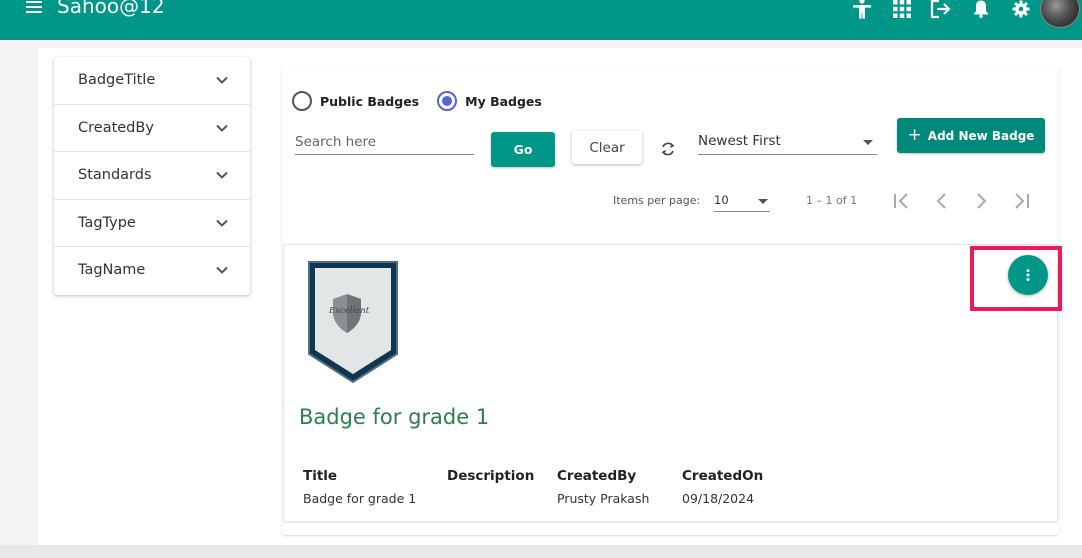  What do you see at coordinates (941, 10) in the screenshot?
I see `logout-icon` at bounding box center [941, 10].